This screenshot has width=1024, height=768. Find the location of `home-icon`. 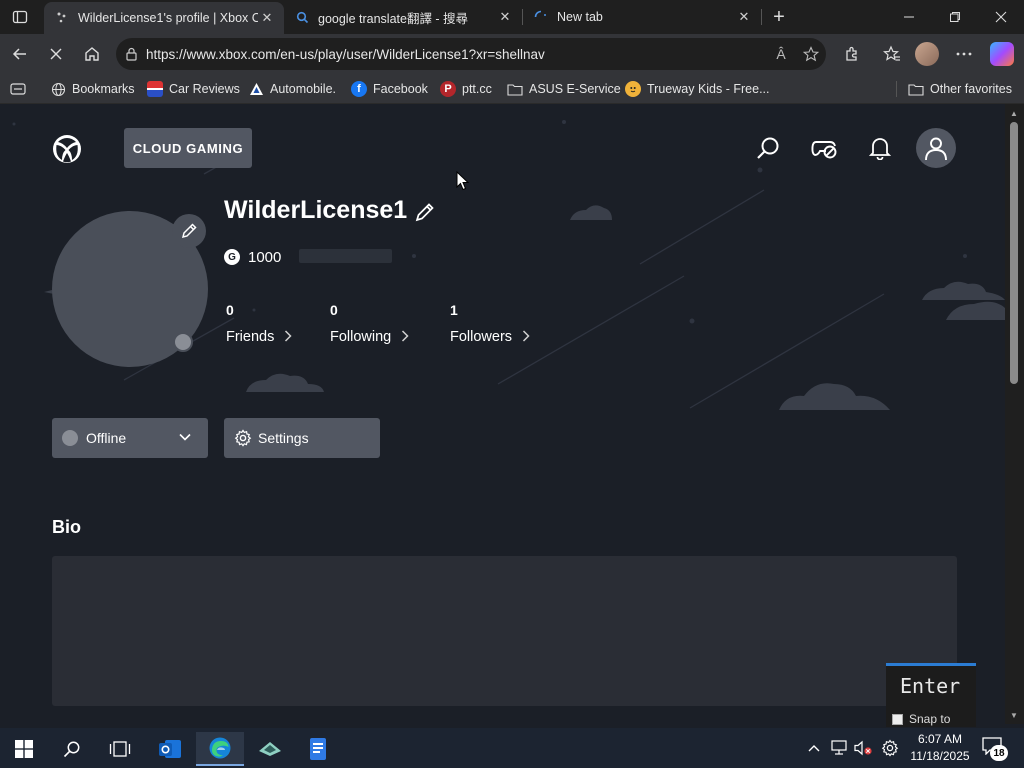

home-icon is located at coordinates (92, 54).